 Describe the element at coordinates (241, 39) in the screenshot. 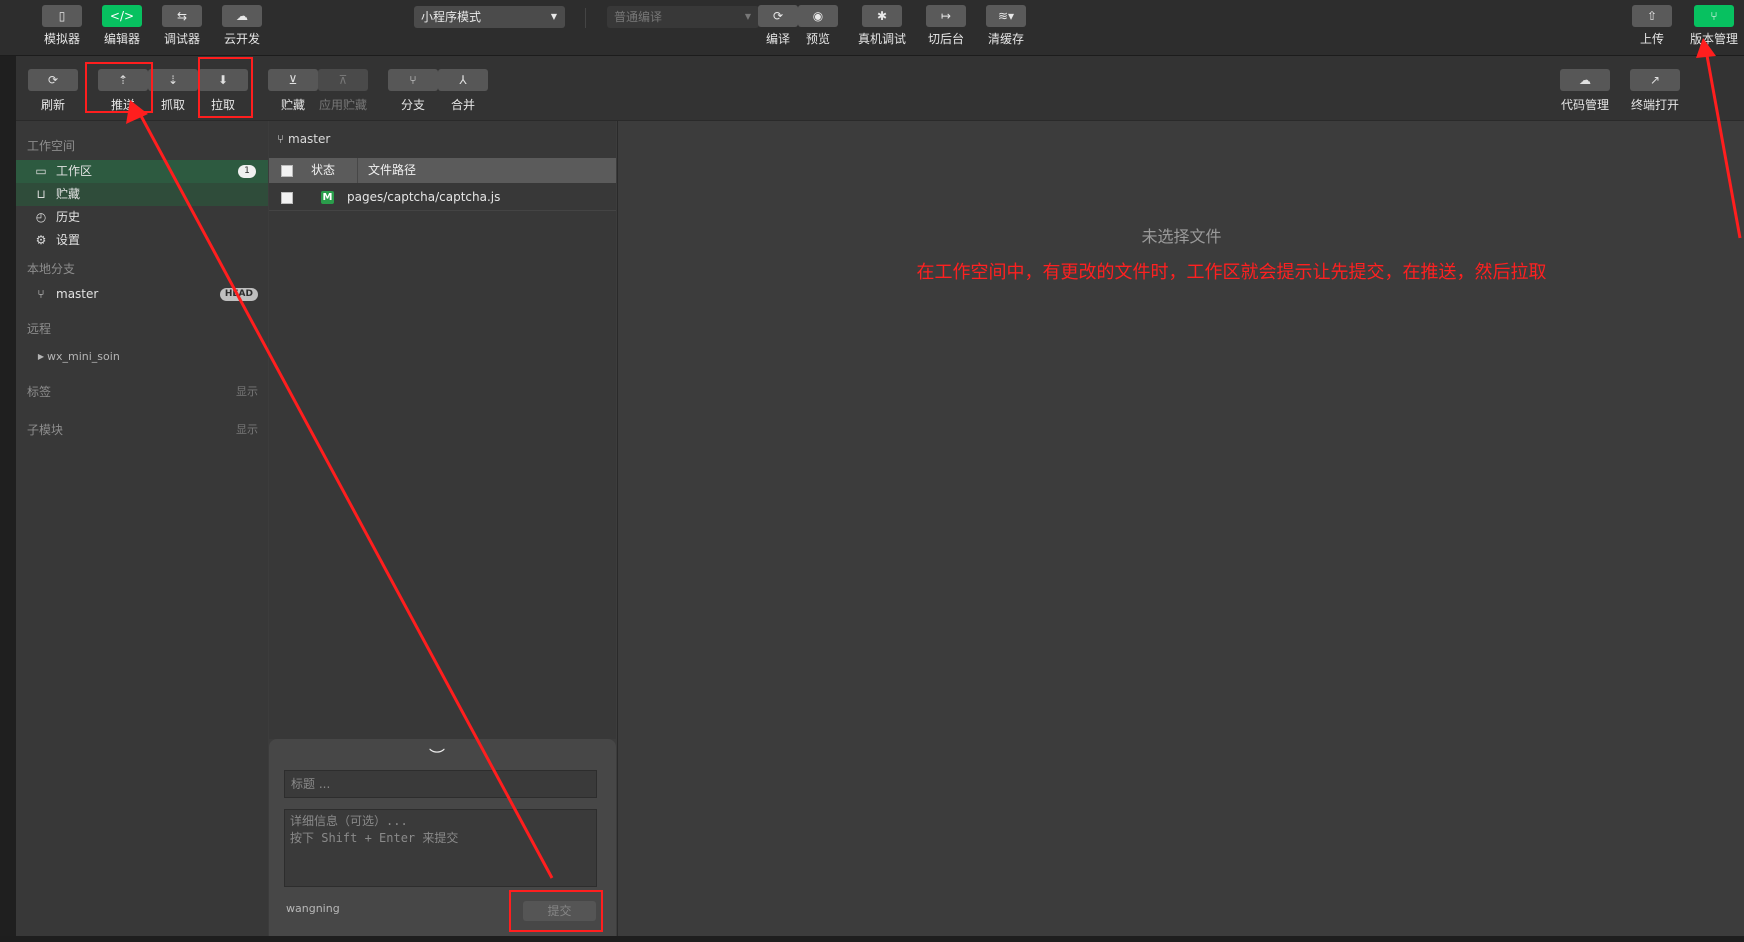

I see `cloud-label: 云开发` at that location.